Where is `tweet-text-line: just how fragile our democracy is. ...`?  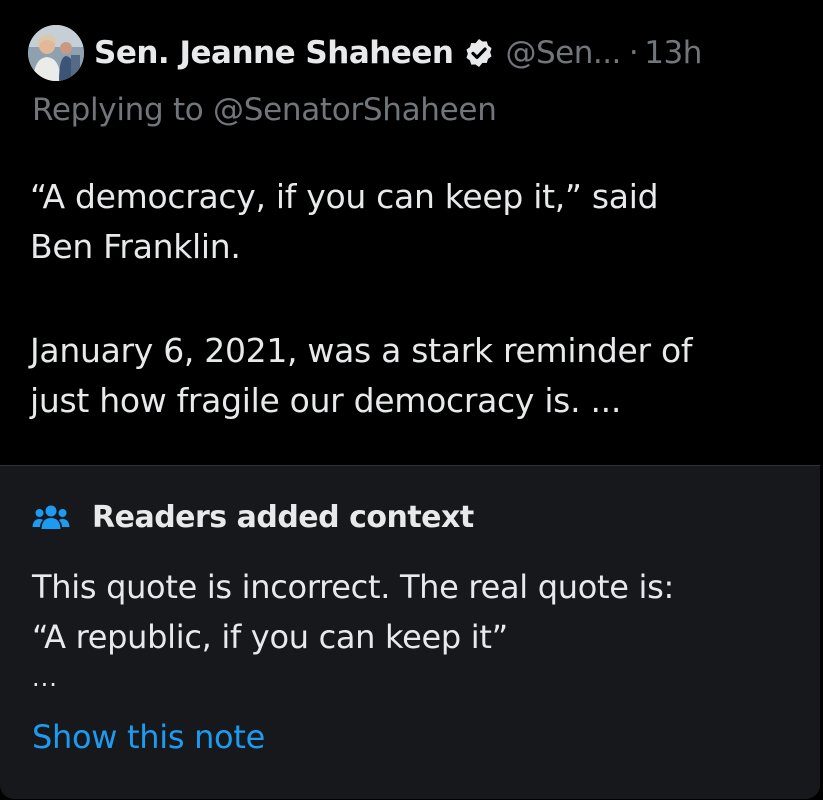
tweet-text-line: just how fragile our democracy is. ... is located at coordinates (326, 400).